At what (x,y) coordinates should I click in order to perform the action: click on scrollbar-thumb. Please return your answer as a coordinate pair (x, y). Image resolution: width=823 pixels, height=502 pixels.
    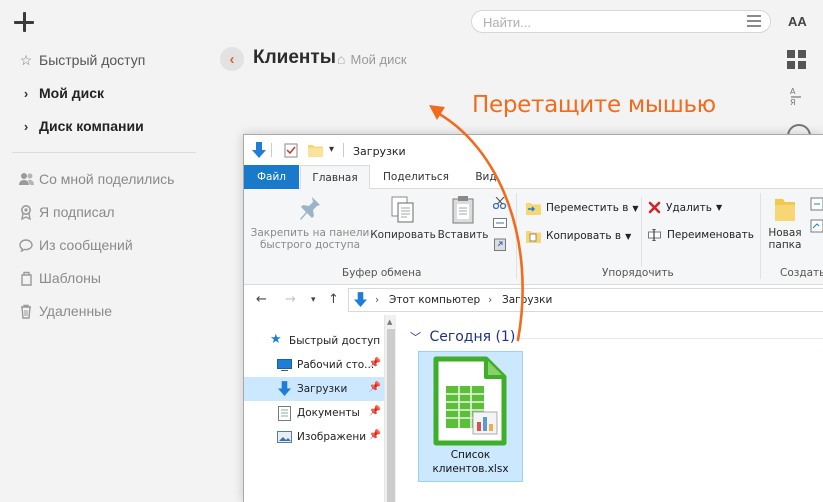
    Looking at the image, I should click on (391, 415).